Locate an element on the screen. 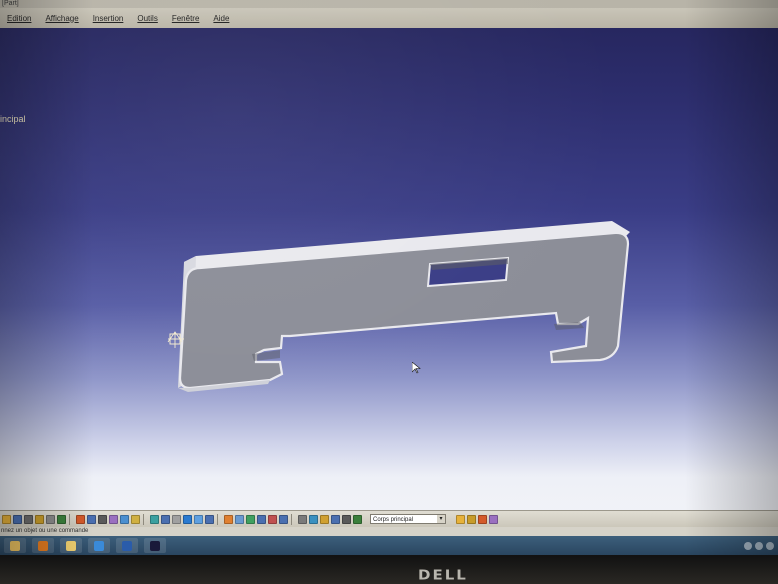 Image resolution: width=778 pixels, height=584 pixels. title-bar: [Part] is located at coordinates (389, 4).